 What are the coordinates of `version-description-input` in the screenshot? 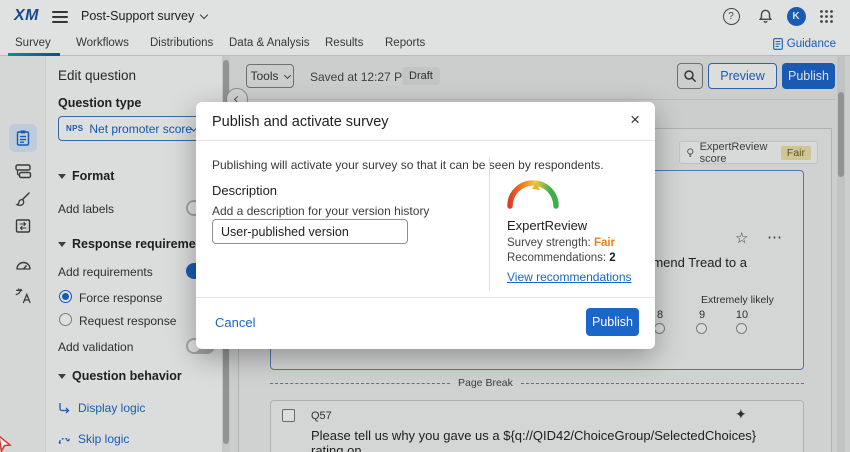 It's located at (310, 231).